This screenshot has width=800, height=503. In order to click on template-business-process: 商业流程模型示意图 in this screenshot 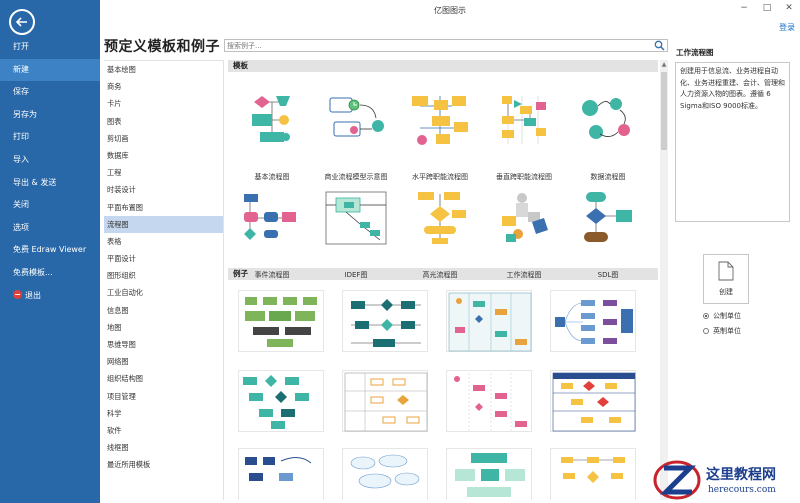, I will do `click(356, 140)`.